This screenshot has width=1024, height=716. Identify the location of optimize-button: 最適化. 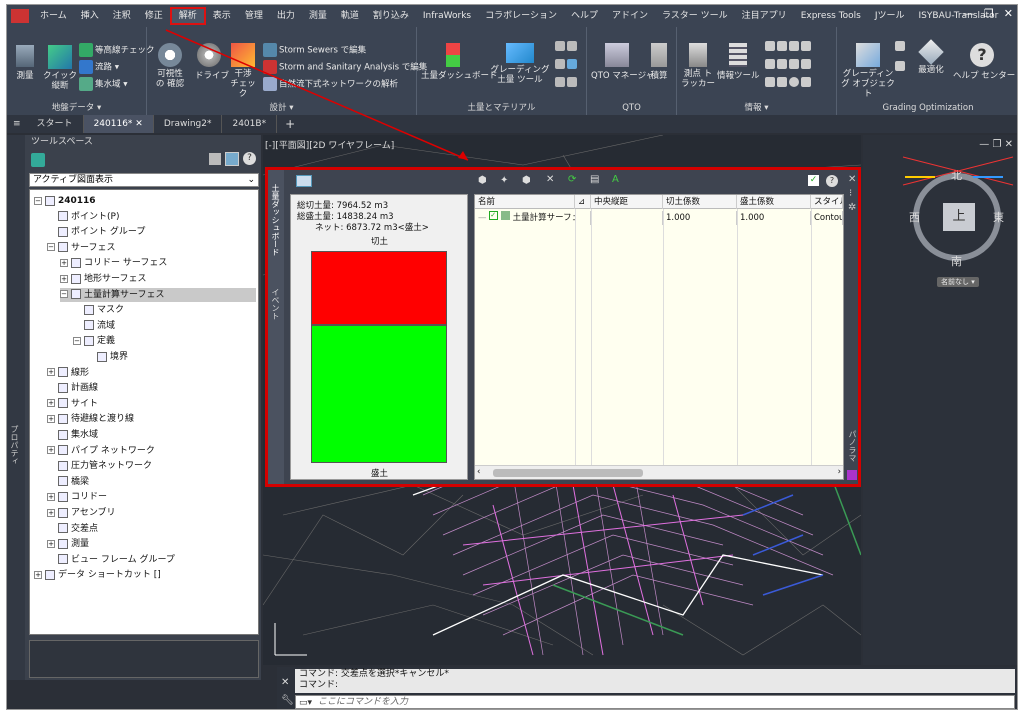
(931, 57).